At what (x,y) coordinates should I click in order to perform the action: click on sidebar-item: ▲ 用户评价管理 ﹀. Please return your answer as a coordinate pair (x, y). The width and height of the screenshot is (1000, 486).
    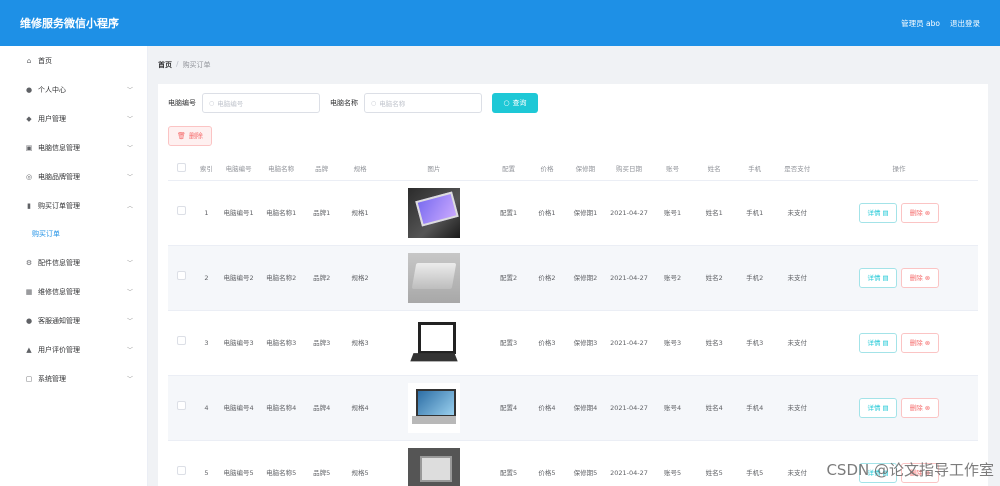
    Looking at the image, I should click on (73, 349).